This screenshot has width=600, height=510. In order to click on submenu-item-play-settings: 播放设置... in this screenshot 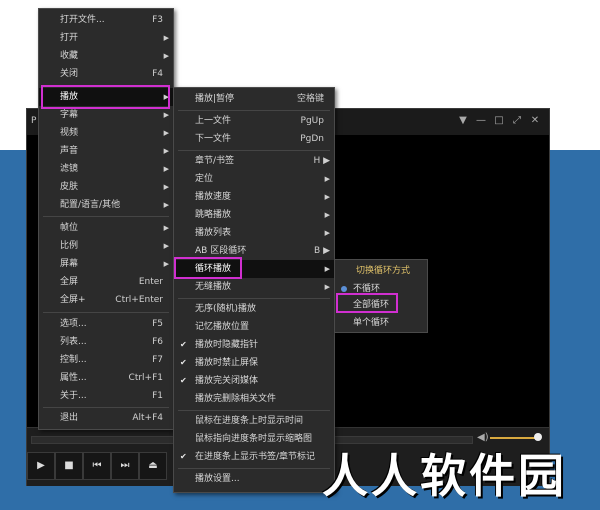, I will do `click(254, 479)`.